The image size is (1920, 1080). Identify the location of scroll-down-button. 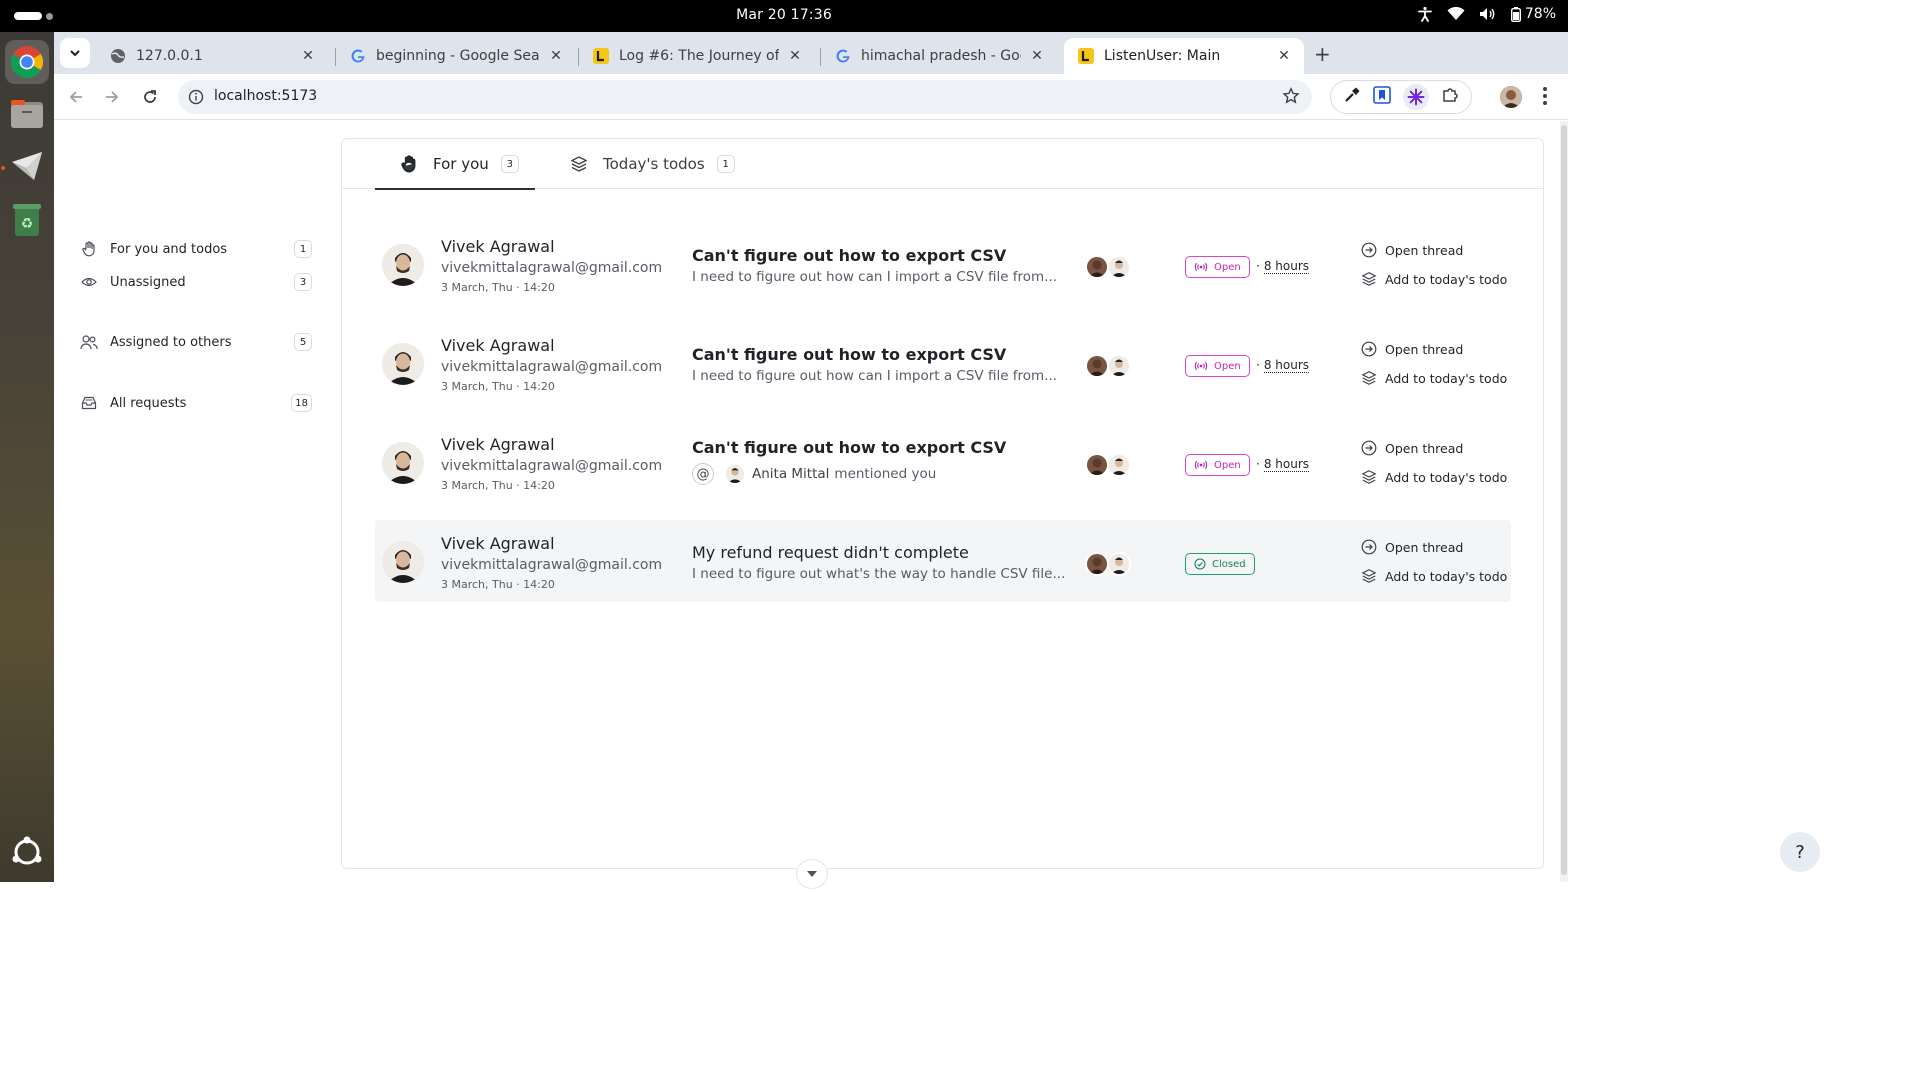
(812, 874).